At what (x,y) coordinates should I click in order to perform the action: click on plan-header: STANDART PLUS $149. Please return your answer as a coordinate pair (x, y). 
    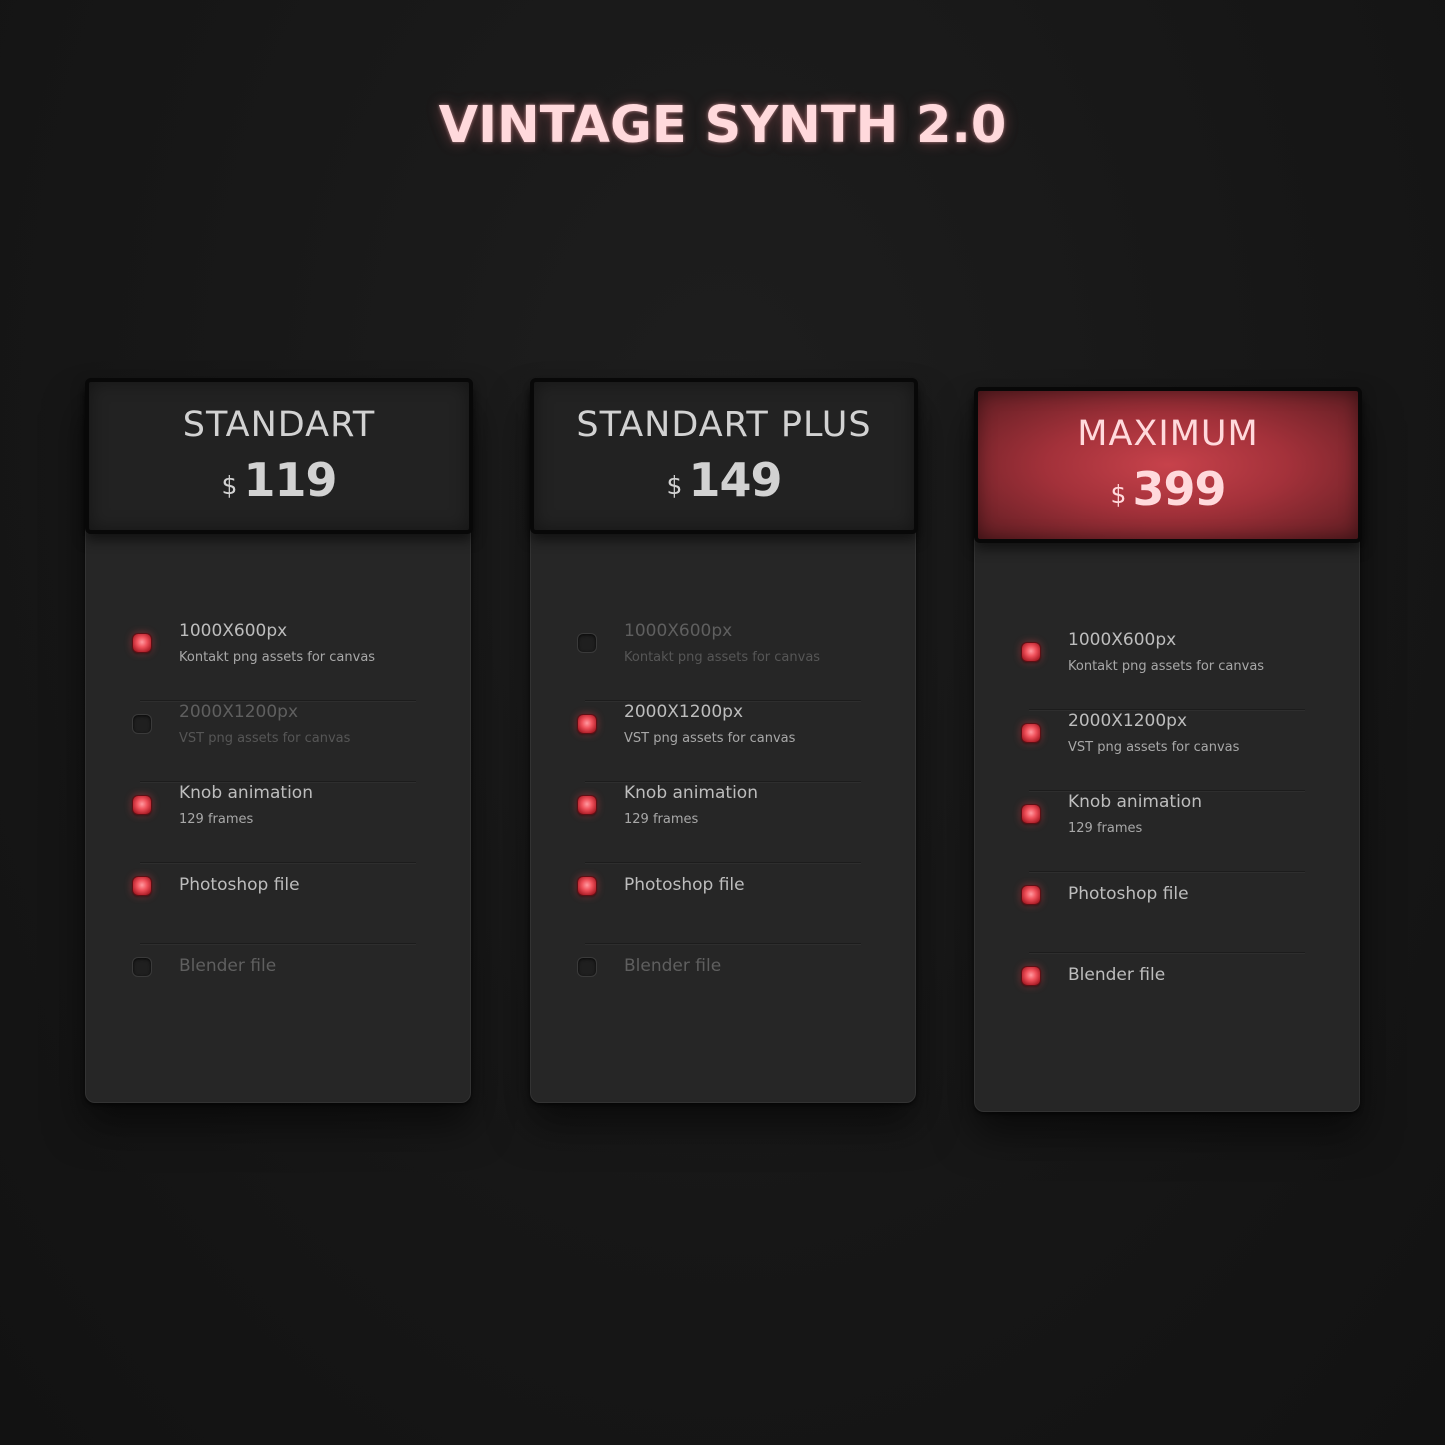
    Looking at the image, I should click on (724, 456).